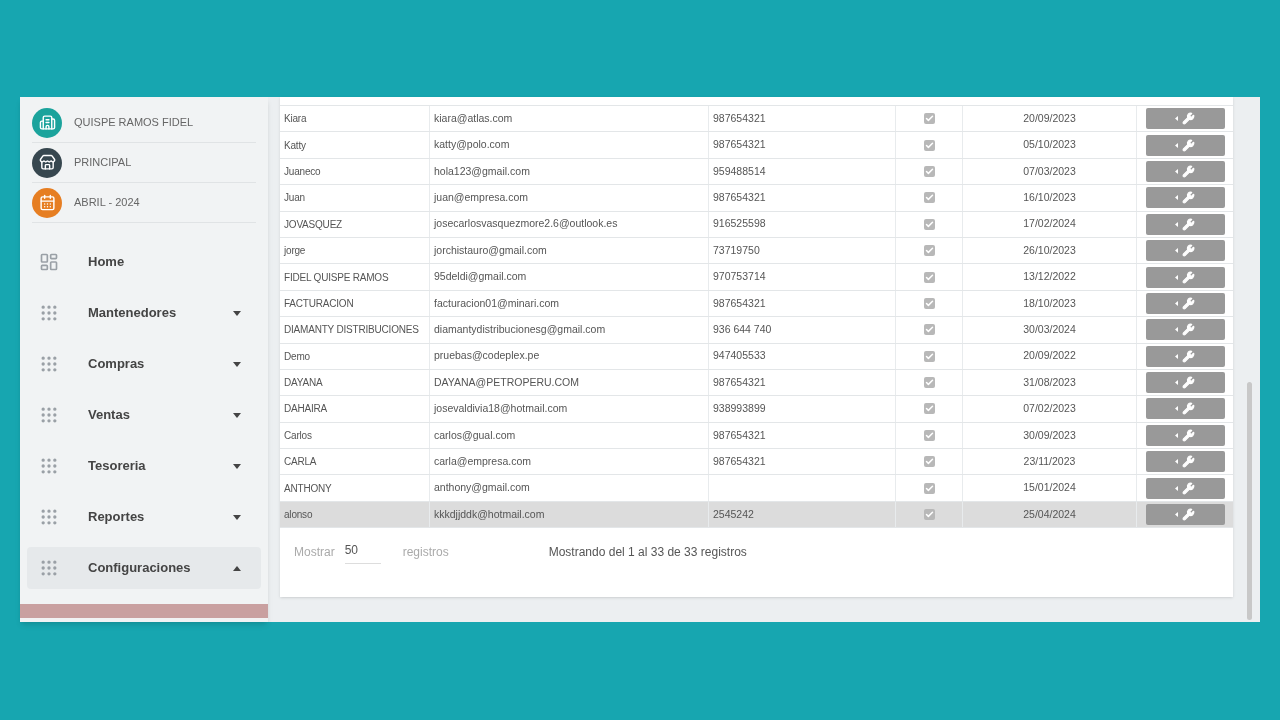 The width and height of the screenshot is (1280, 720). What do you see at coordinates (49, 262) in the screenshot?
I see `dashboard-icon` at bounding box center [49, 262].